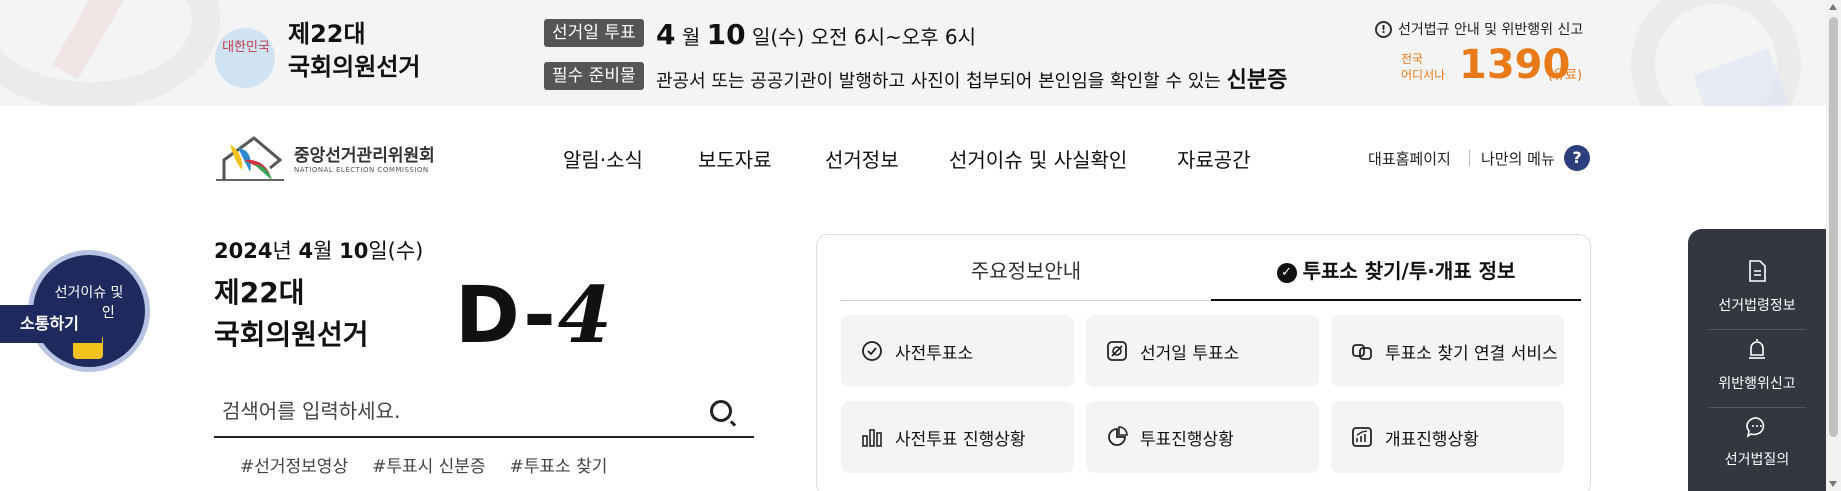  What do you see at coordinates (1362, 352) in the screenshot?
I see `link-icon` at bounding box center [1362, 352].